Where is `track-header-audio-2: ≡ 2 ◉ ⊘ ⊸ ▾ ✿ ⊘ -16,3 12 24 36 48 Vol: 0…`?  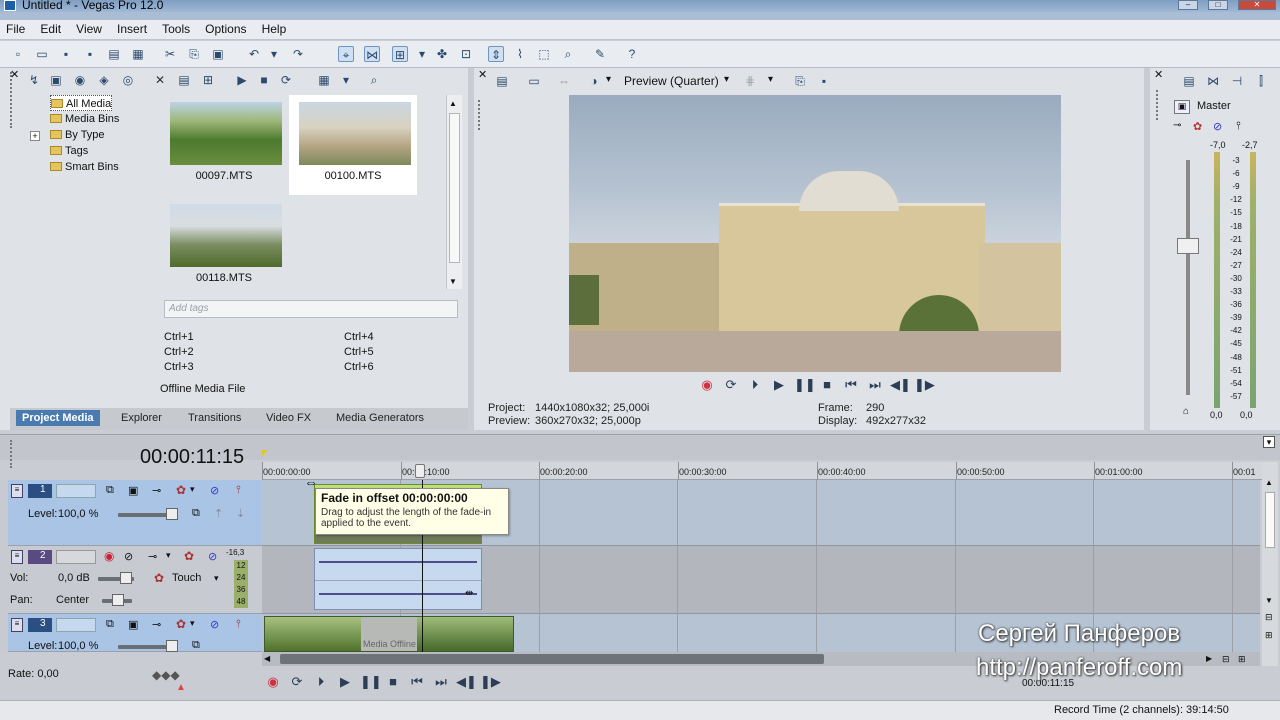 track-header-audio-2: ≡ 2 ◉ ⊘ ⊸ ▾ ✿ ⊘ -16,3 12 24 36 48 Vol: 0… is located at coordinates (135, 580).